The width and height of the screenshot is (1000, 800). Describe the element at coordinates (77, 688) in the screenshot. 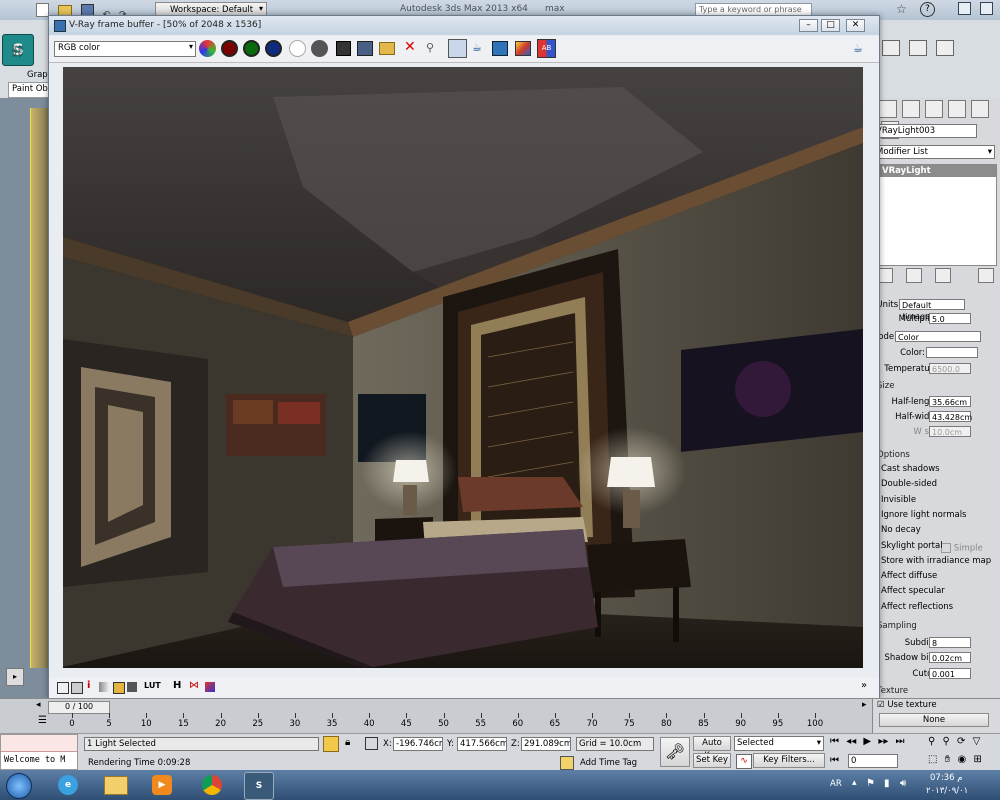

I see `display-correction-icon` at that location.